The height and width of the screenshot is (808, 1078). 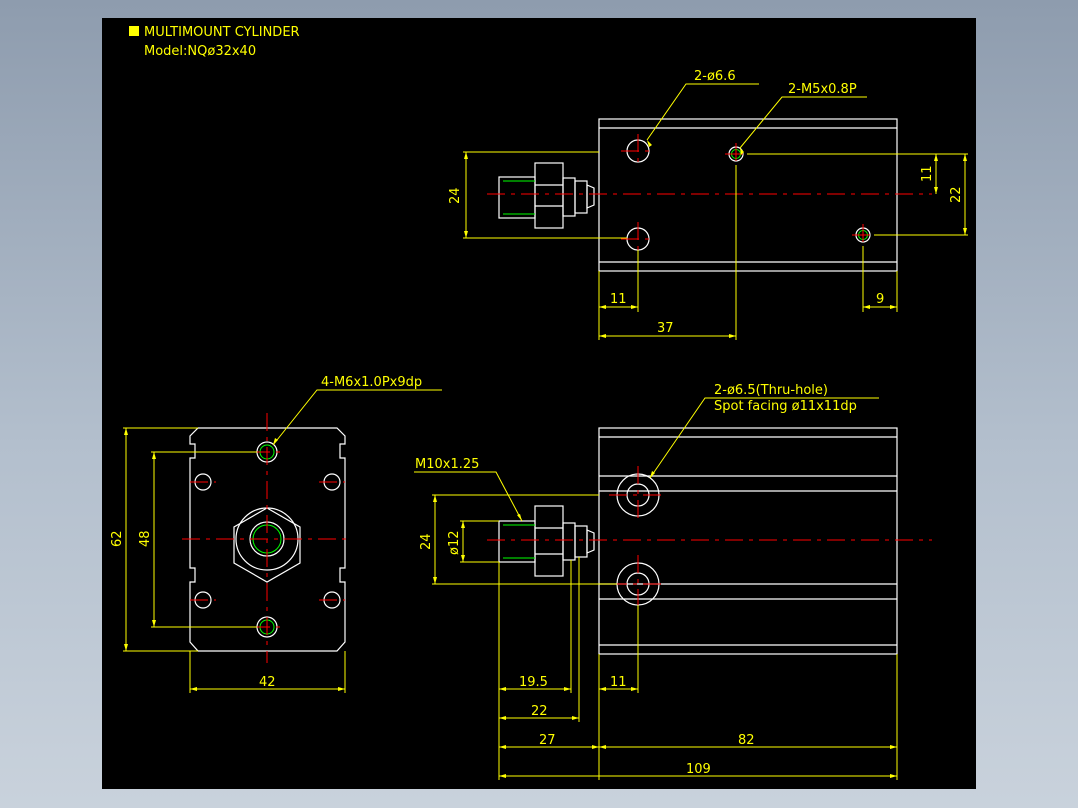 I want to click on dim-side-62: 62, so click(x=117, y=538).